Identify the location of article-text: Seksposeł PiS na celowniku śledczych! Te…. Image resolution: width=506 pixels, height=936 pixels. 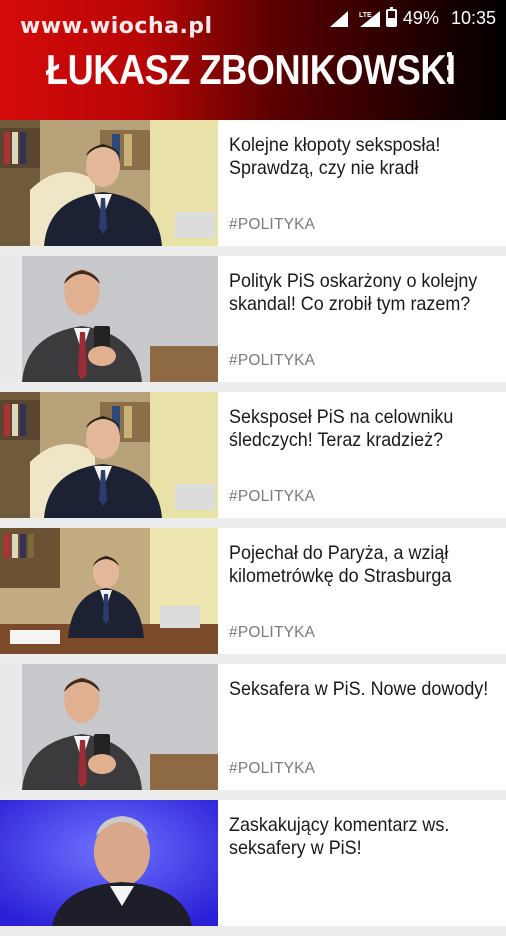
(362, 455).